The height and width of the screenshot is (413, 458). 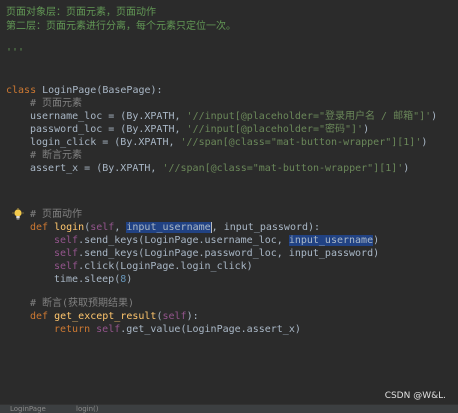 I want to click on return-self: self, so click(x=108, y=329).